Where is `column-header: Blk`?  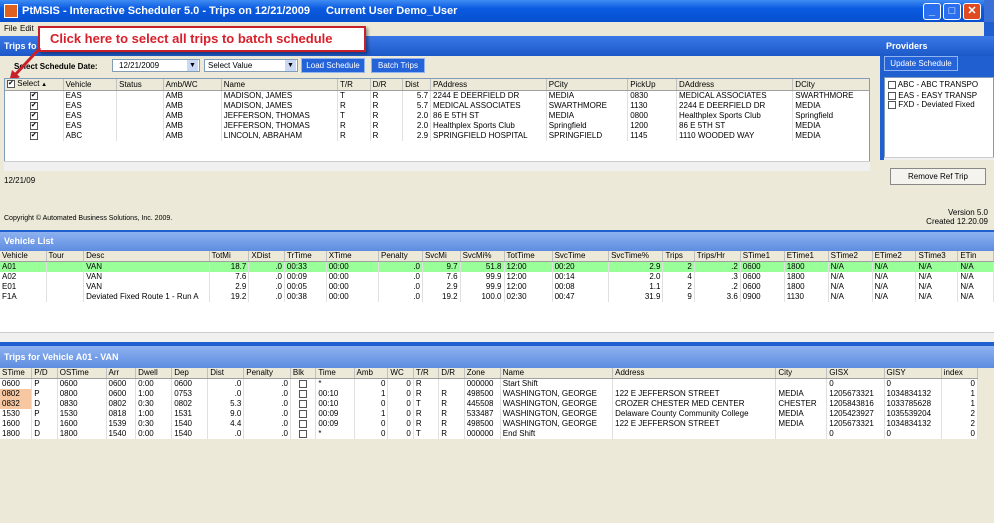 column-header: Blk is located at coordinates (303, 373).